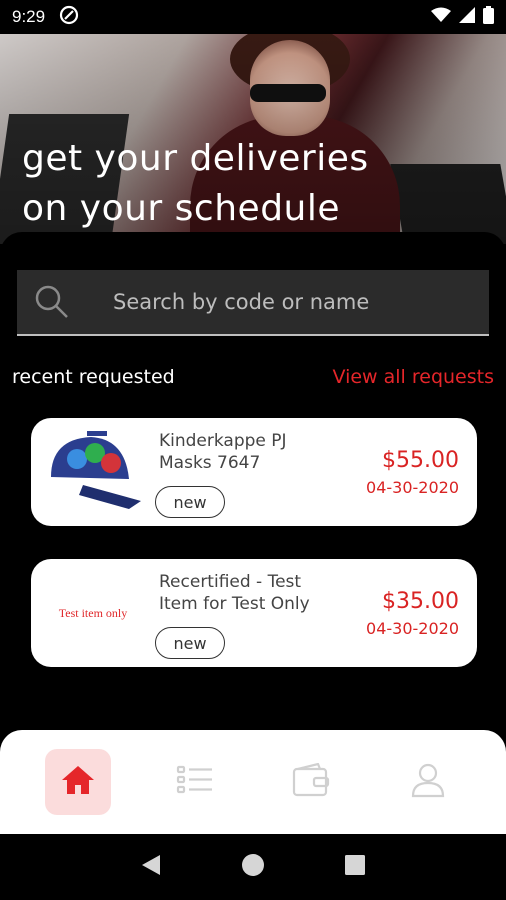 This screenshot has height=900, width=506. I want to click on bottom-nav, so click(253, 782).